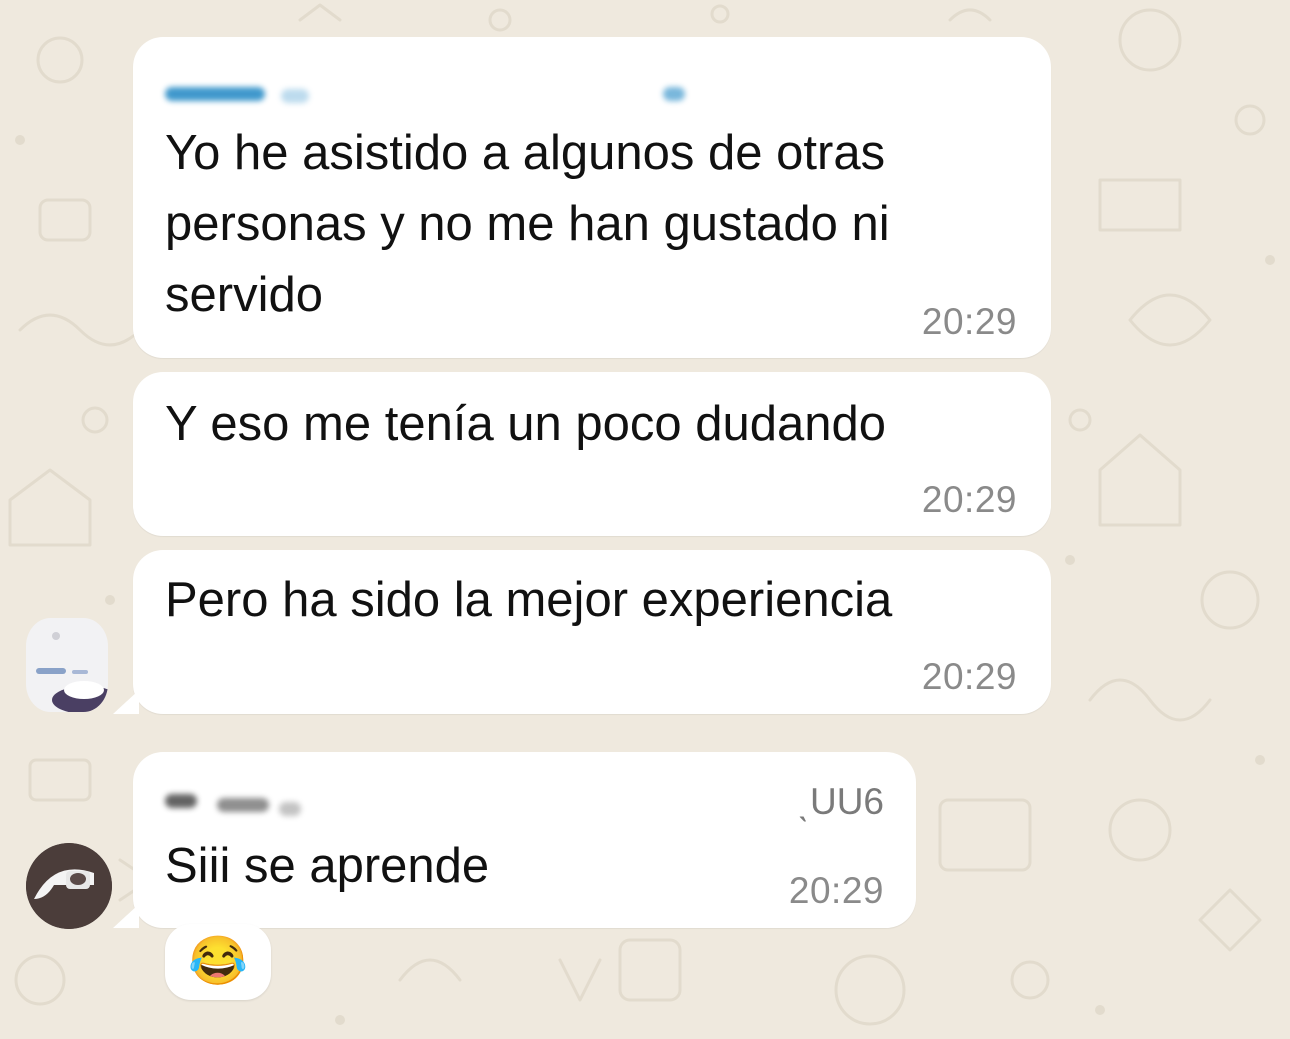 The image size is (1290, 1039). What do you see at coordinates (592, 454) in the screenshot?
I see `message-bubble: Y eso me tenía un poco dudando 20:29` at bounding box center [592, 454].